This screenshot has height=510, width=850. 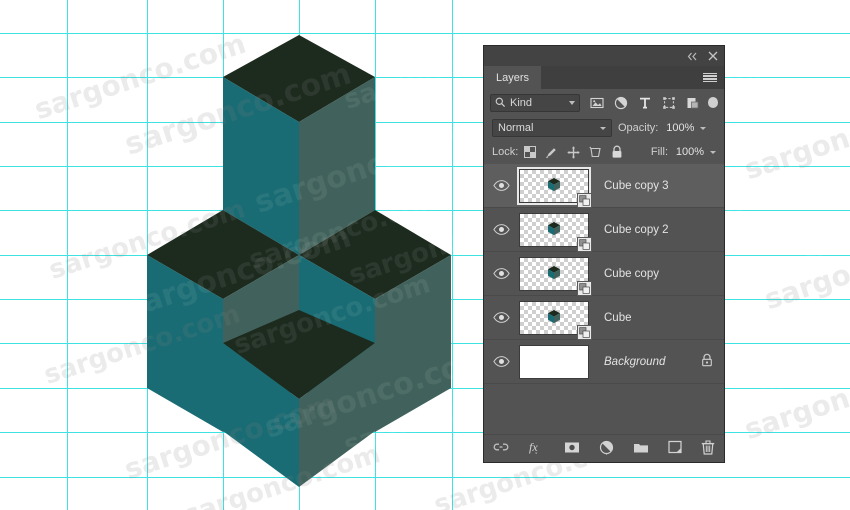 I want to click on layer-style-fx-icon: fx, so click(x=536, y=448).